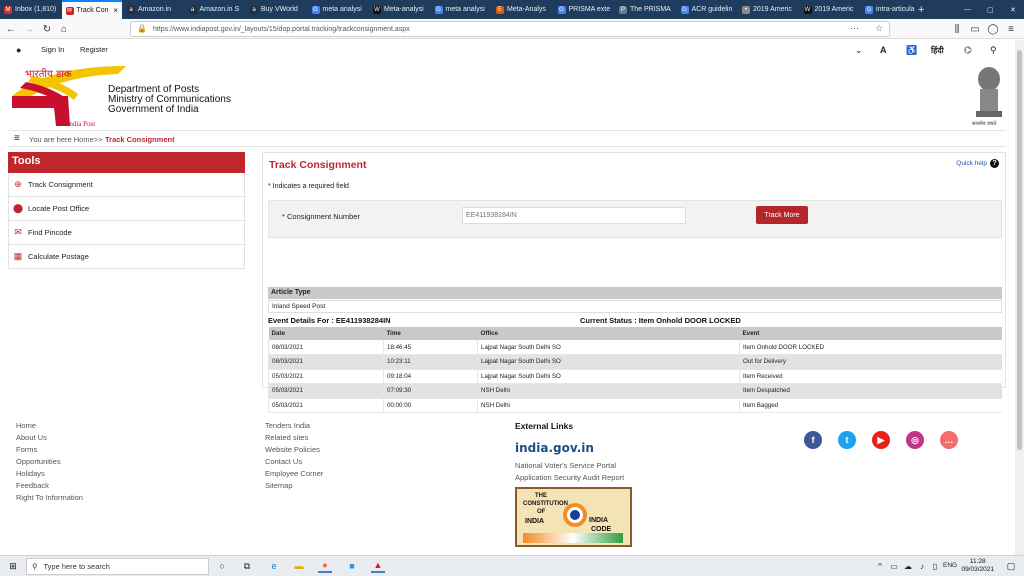  I want to click on scrollbar-thumb, so click(1019, 250).